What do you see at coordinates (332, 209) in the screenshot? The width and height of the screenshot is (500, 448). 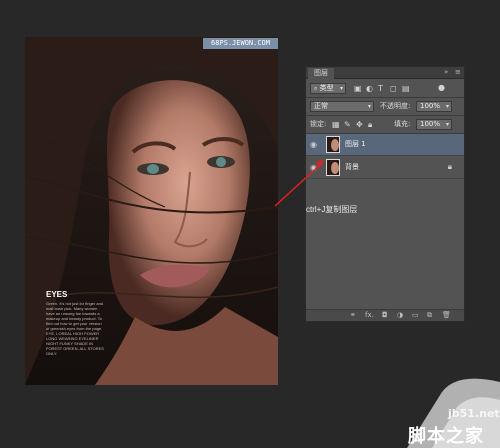 I see `annotation-text: ctrl+J复制图层` at bounding box center [332, 209].